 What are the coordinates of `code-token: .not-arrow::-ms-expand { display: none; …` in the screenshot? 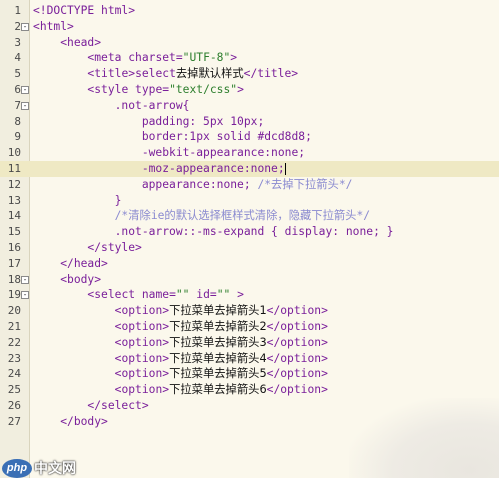 It's located at (254, 232).